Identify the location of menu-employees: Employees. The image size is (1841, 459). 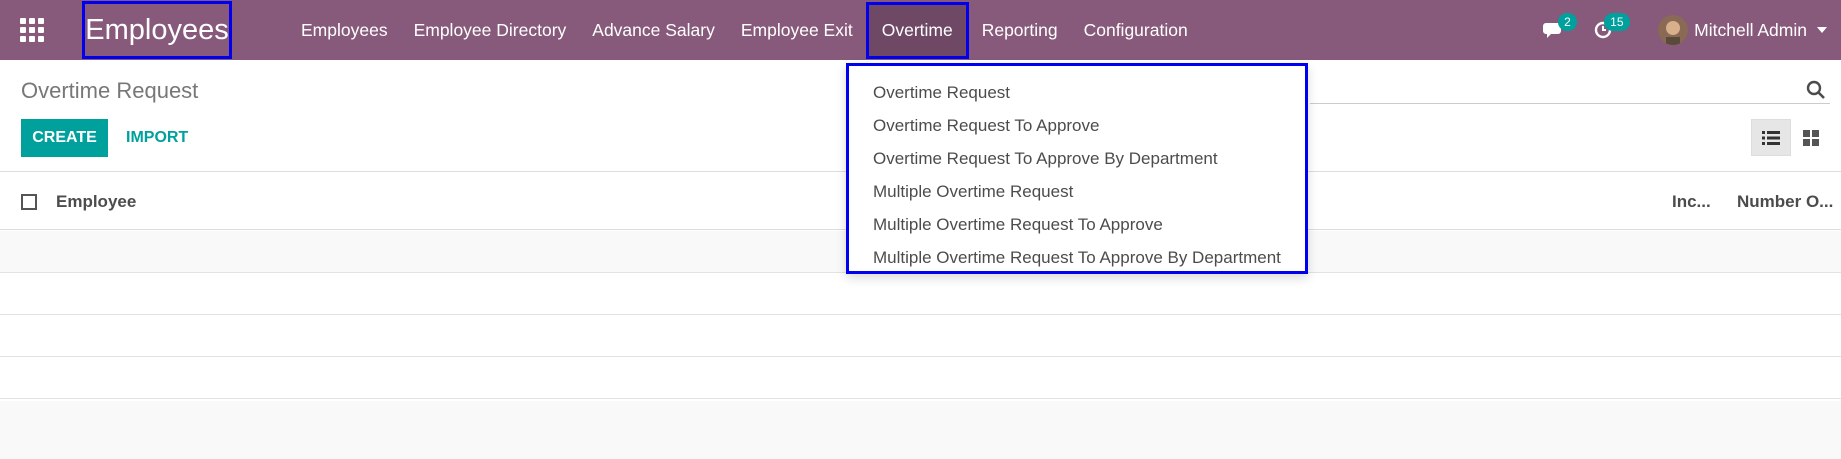
(344, 30).